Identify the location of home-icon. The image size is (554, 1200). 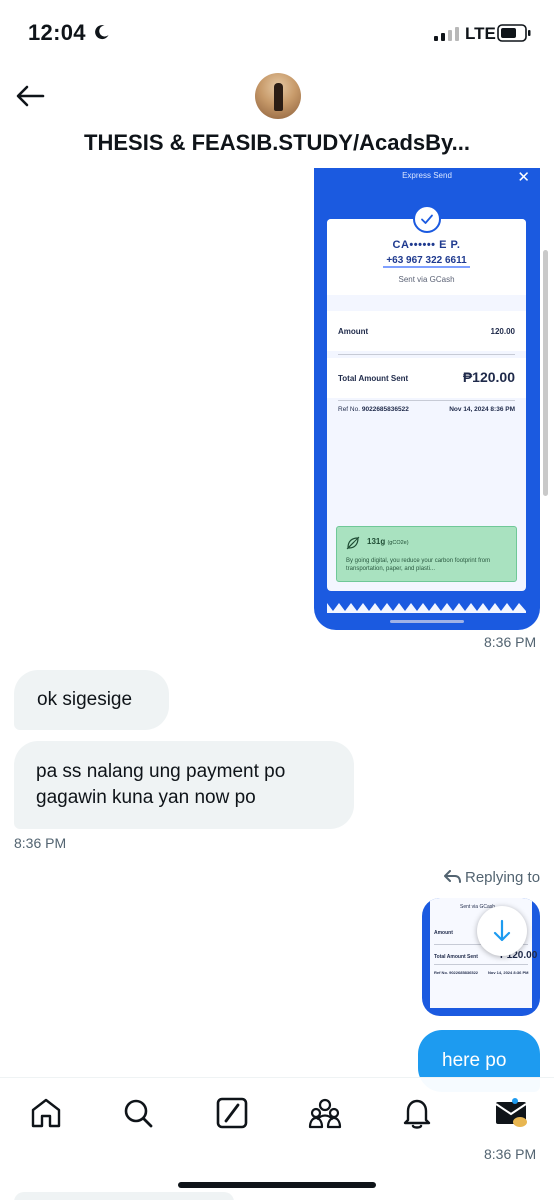
(46, 1113).